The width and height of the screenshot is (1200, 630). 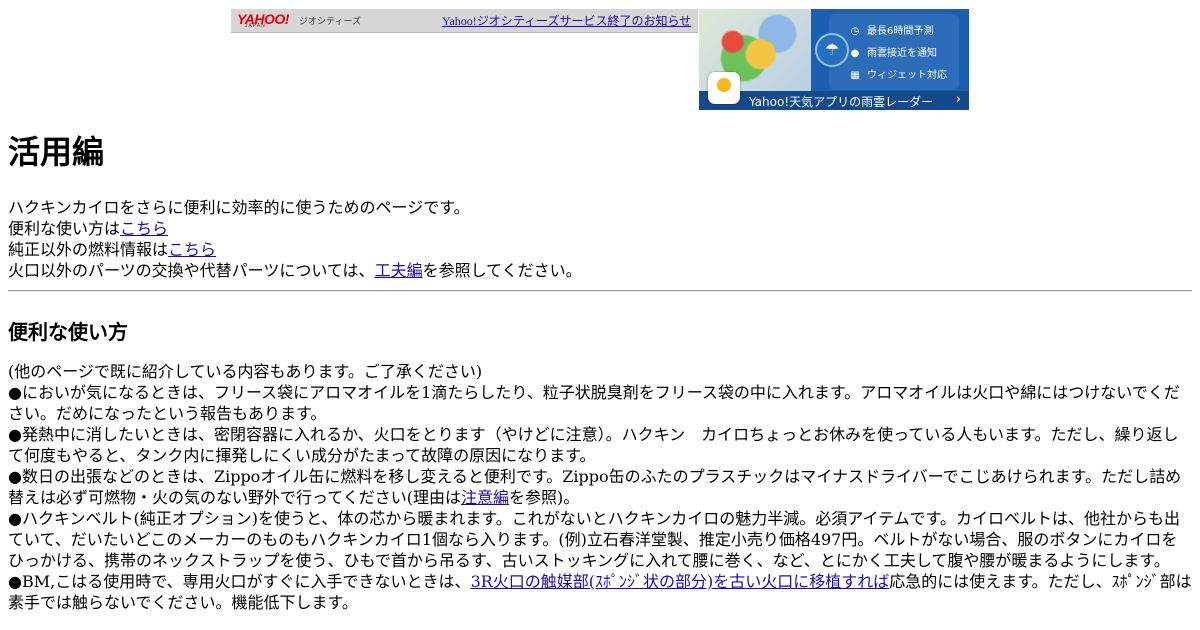 I want to click on intro-text: 火口以外のパーツの交換や代替パーツについては、, so click(x=191, y=270).